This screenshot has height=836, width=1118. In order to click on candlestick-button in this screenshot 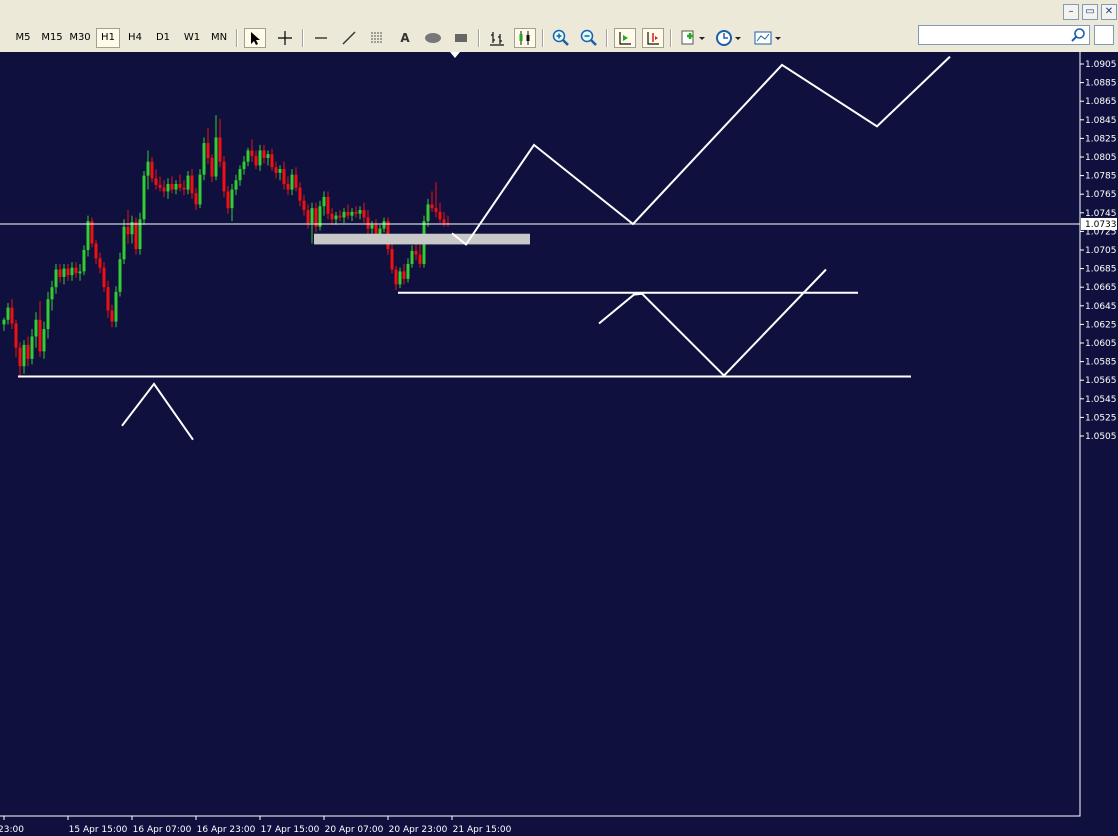, I will do `click(525, 38)`.